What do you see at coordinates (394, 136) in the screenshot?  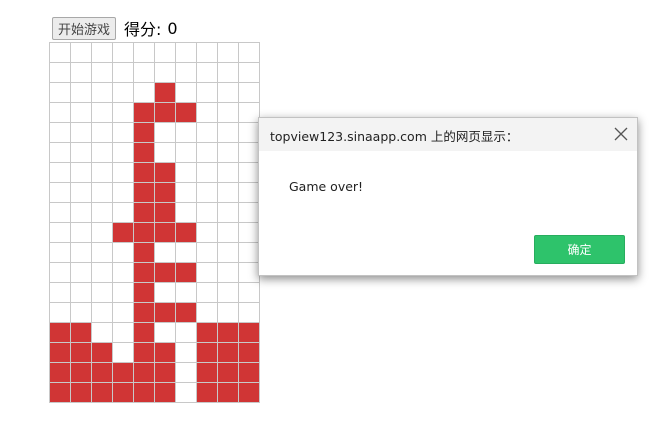 I see `dialog-title: topview123.sinaapp.com 上的网页显示：` at bounding box center [394, 136].